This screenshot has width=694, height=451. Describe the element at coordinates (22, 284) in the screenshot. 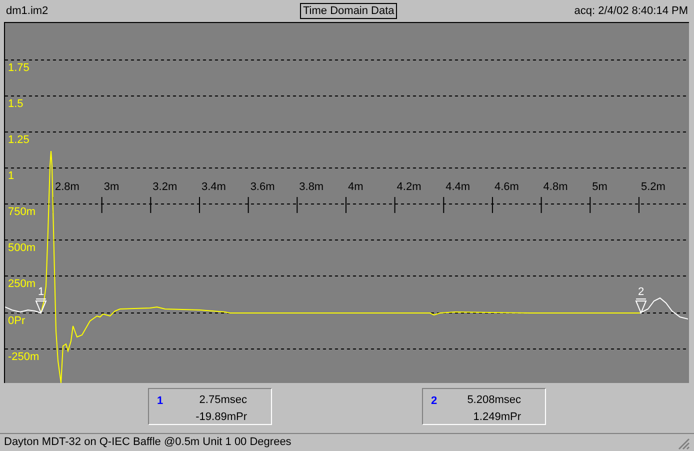

I see `y-axis-label: 250m` at that location.